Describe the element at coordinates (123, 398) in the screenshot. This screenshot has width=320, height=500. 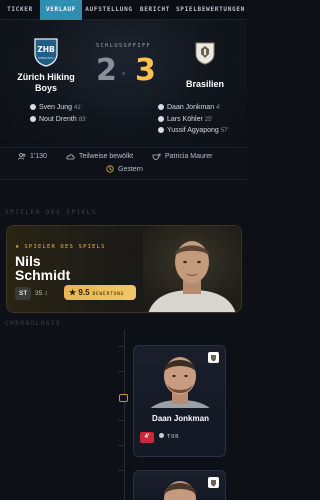
I see `timeline-marker-icon` at that location.